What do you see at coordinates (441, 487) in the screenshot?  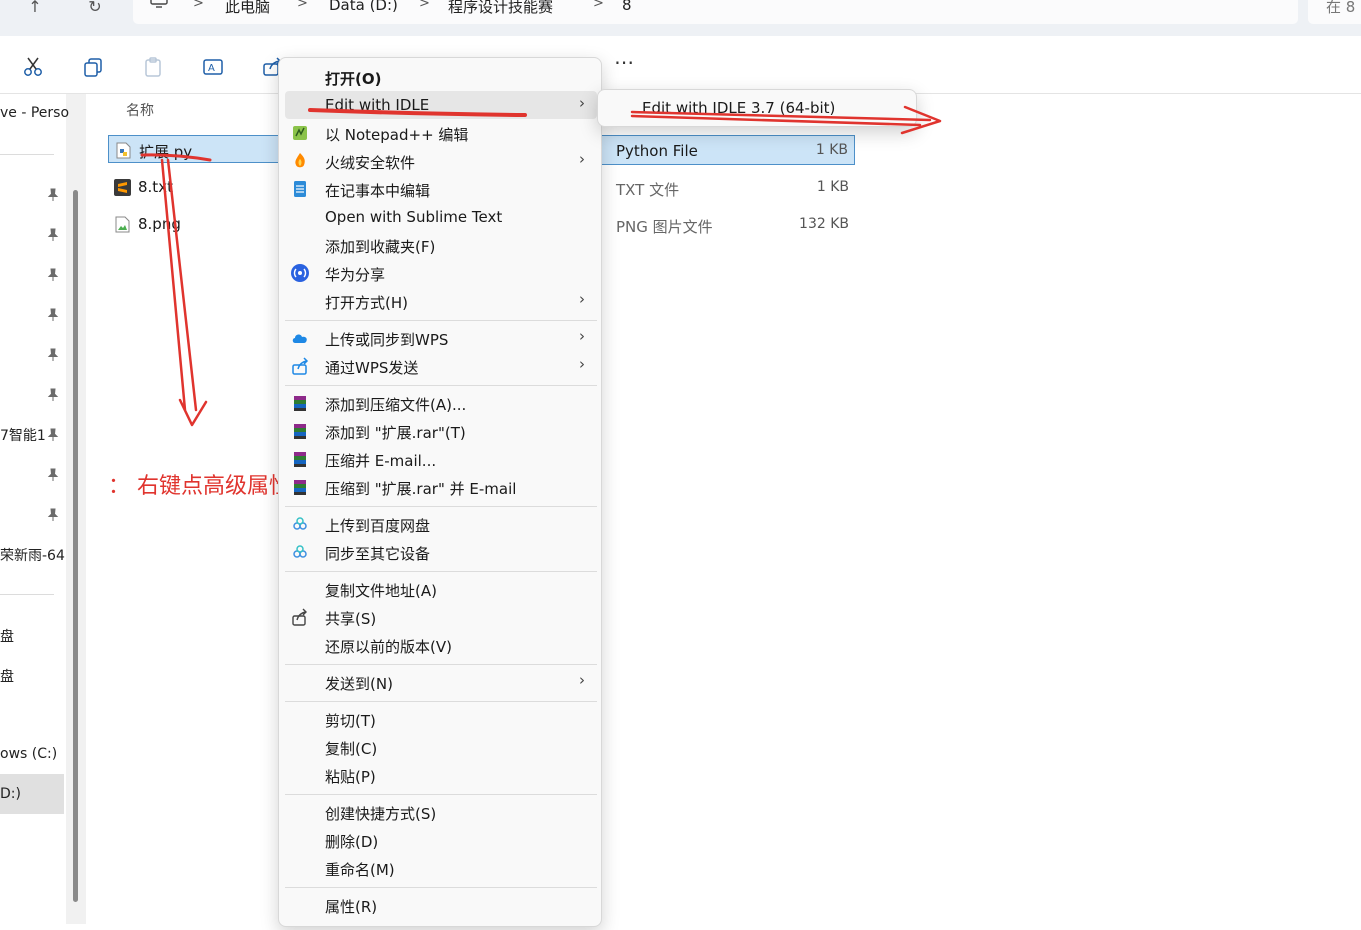 I see `menu-item-compress-rar-email: 压缩到 "扩展.rar" 并 E-mail` at bounding box center [441, 487].